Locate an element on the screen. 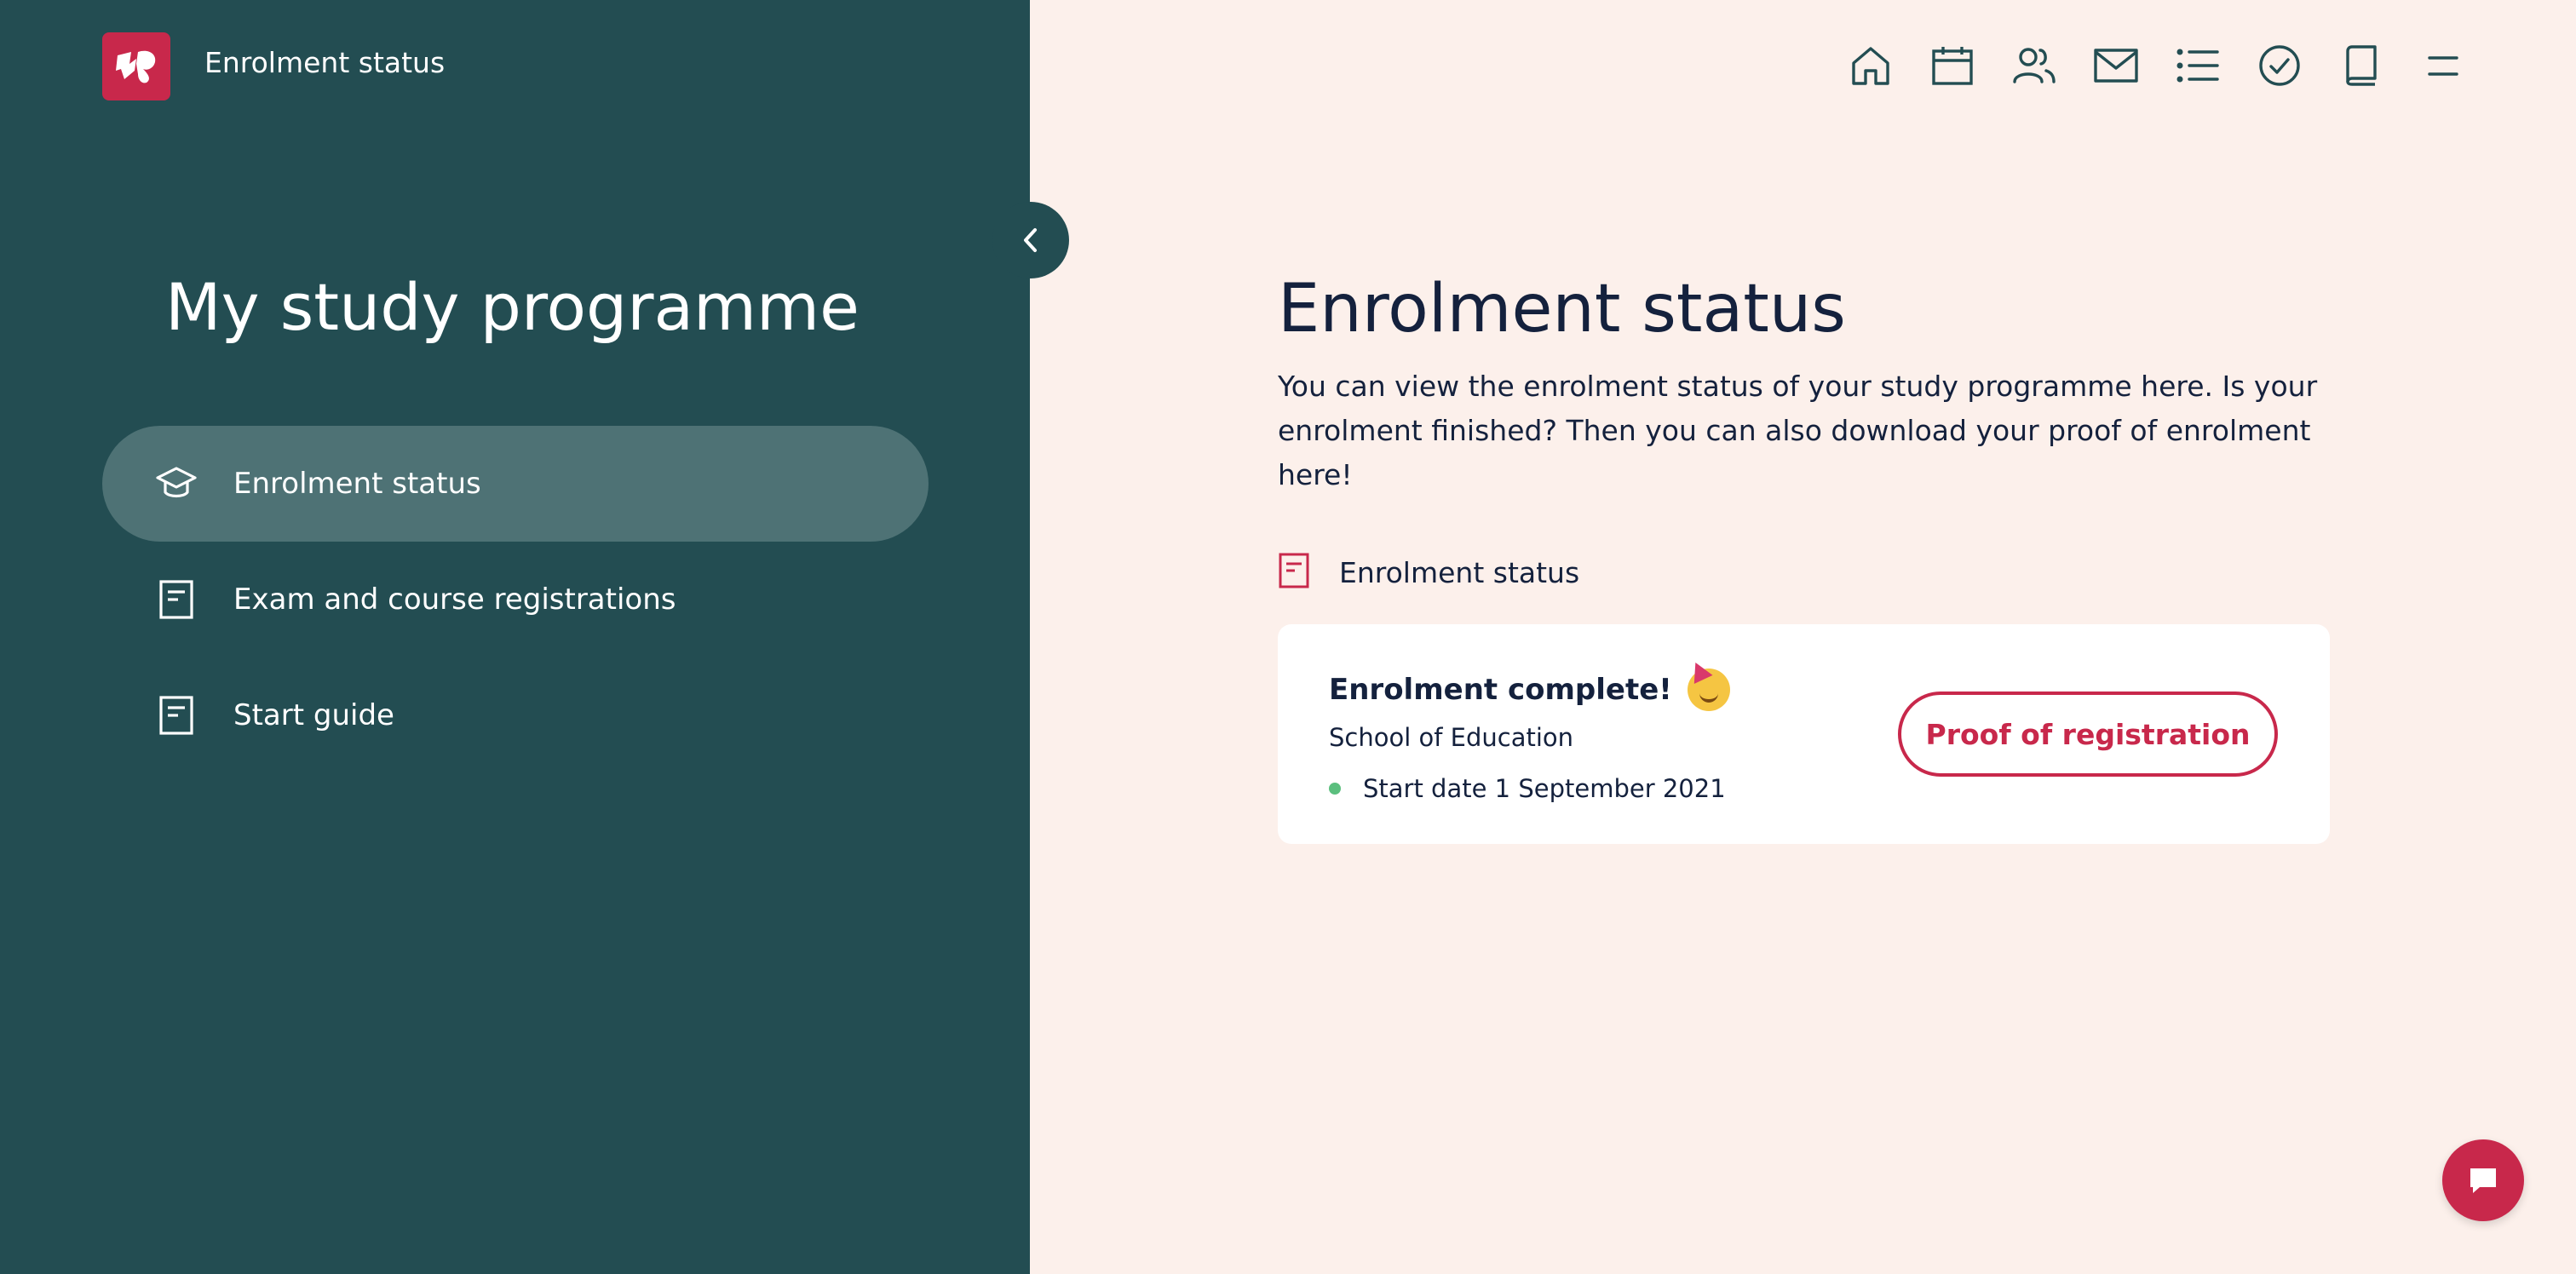 This screenshot has width=2576, height=1274. collapse-sidebar-button is located at coordinates (1031, 240).